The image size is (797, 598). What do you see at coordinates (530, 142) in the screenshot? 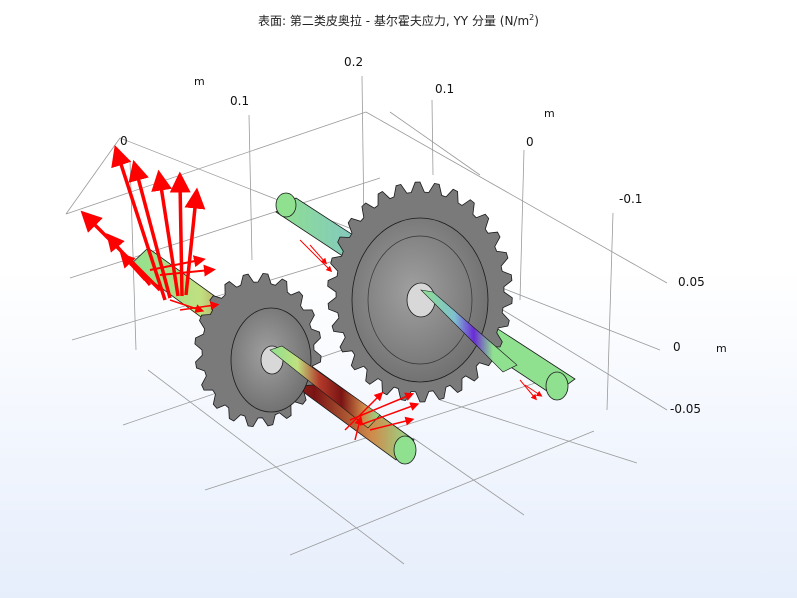
I see `y-tick-1: 0` at bounding box center [530, 142].